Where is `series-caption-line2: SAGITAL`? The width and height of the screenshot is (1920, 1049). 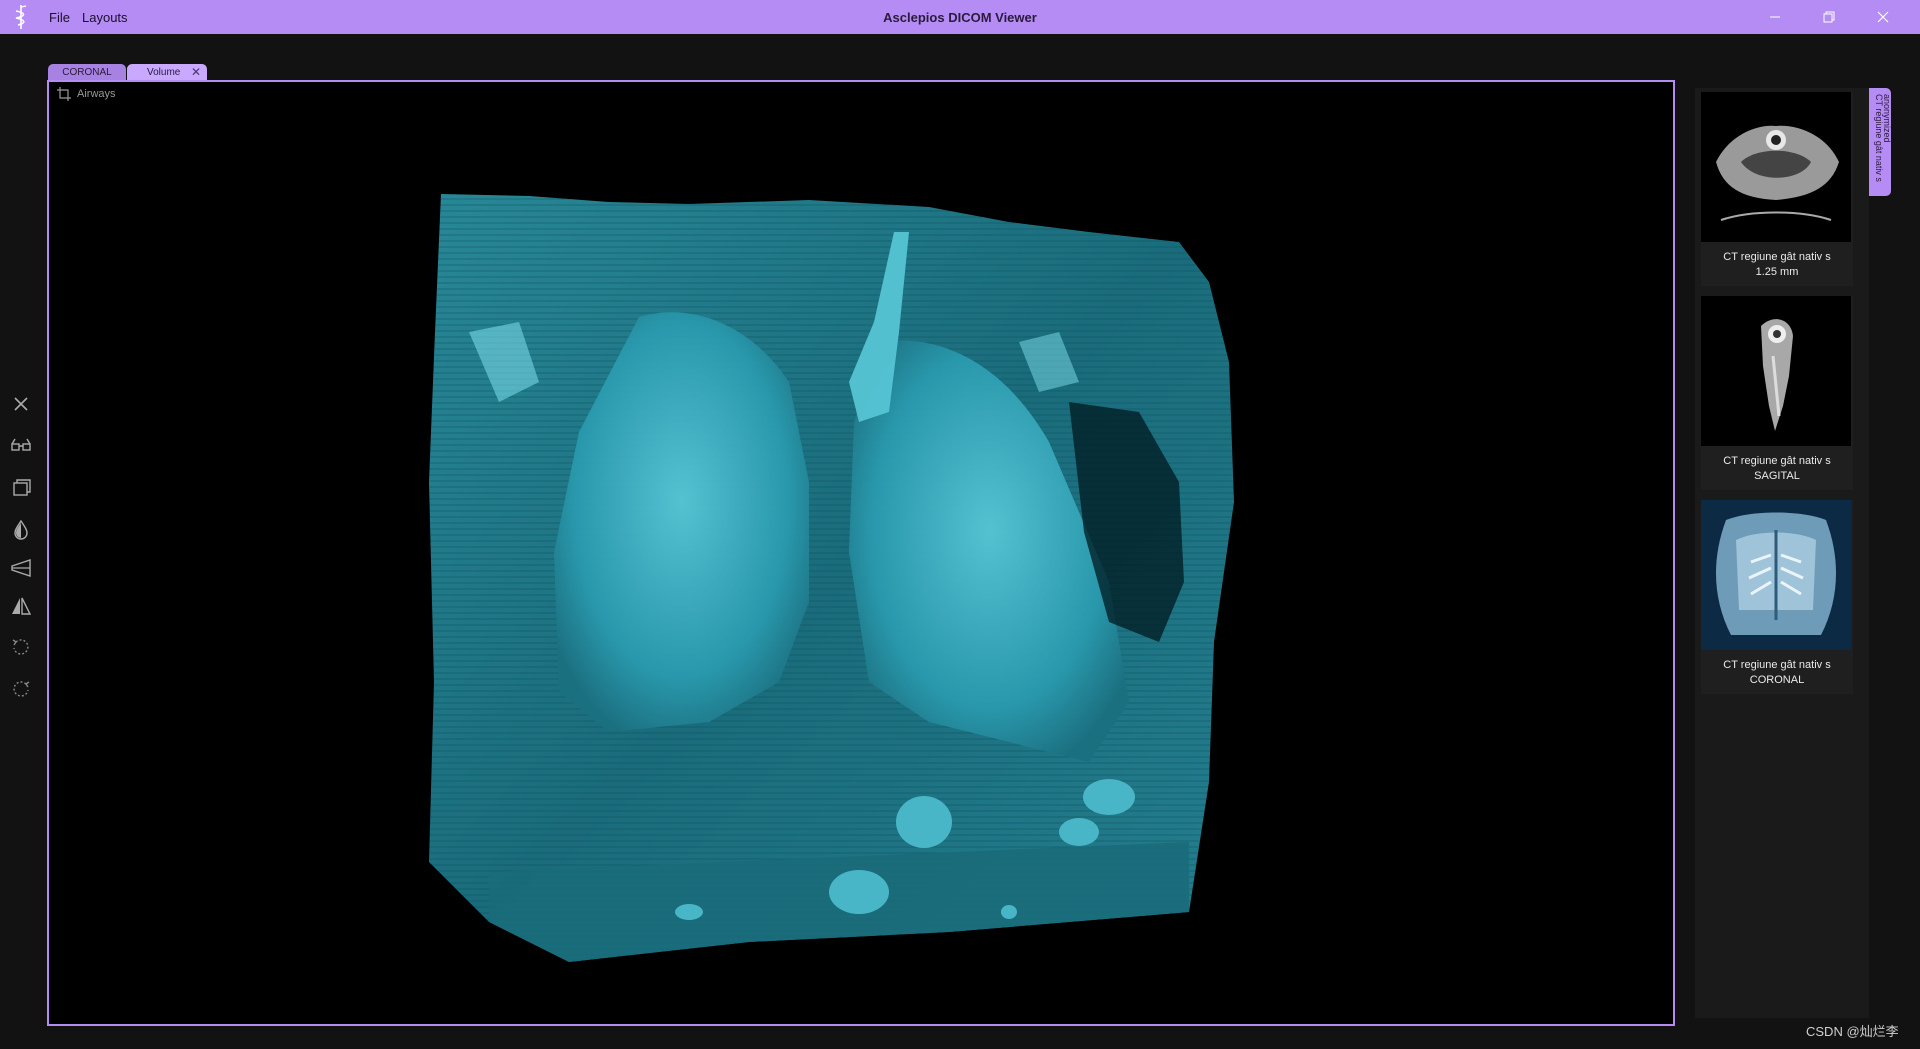 series-caption-line2: SAGITAL is located at coordinates (1777, 476).